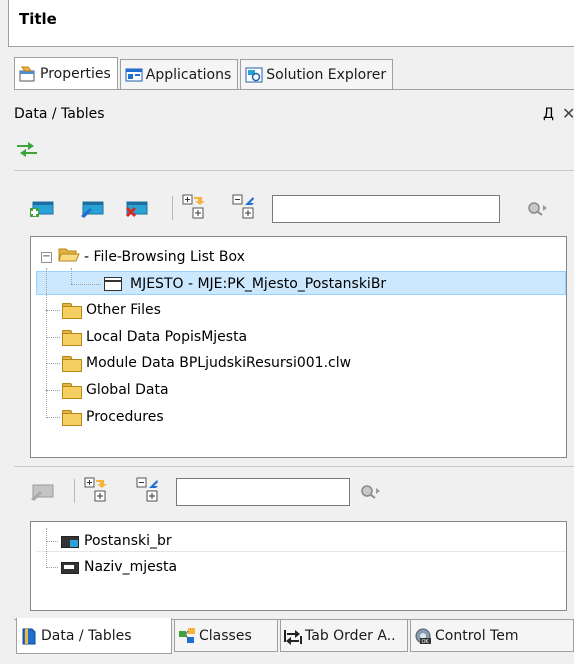  What do you see at coordinates (371, 492) in the screenshot?
I see `lower-search-icon` at bounding box center [371, 492].